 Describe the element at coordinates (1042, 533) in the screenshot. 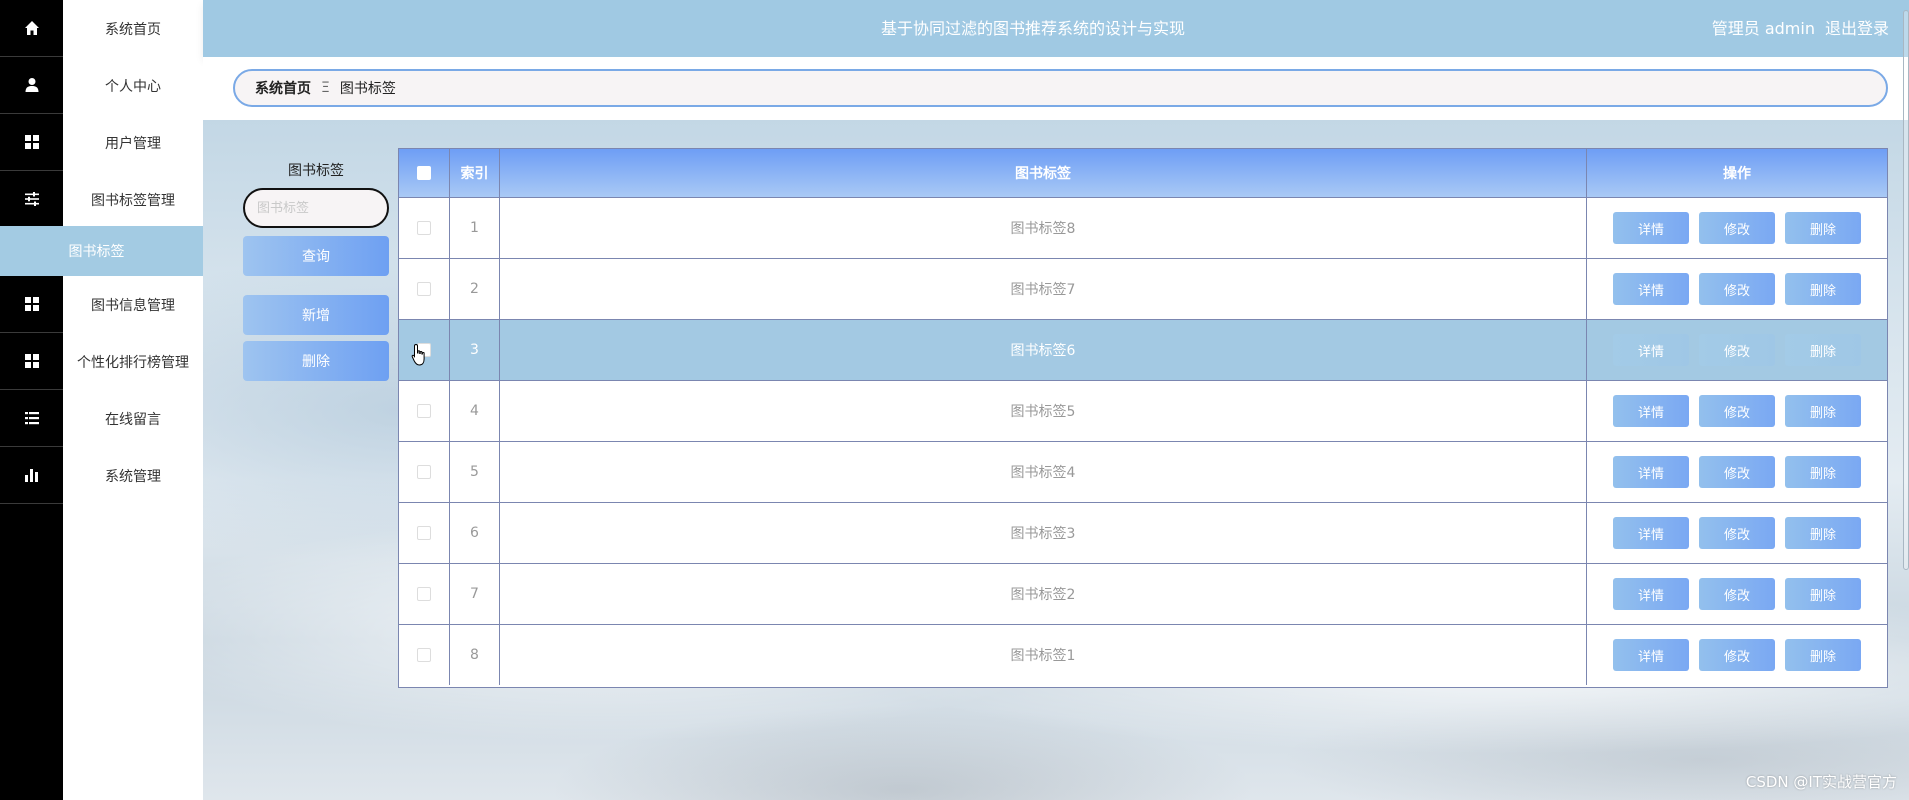

I see `row-tag: 图书标签3` at that location.